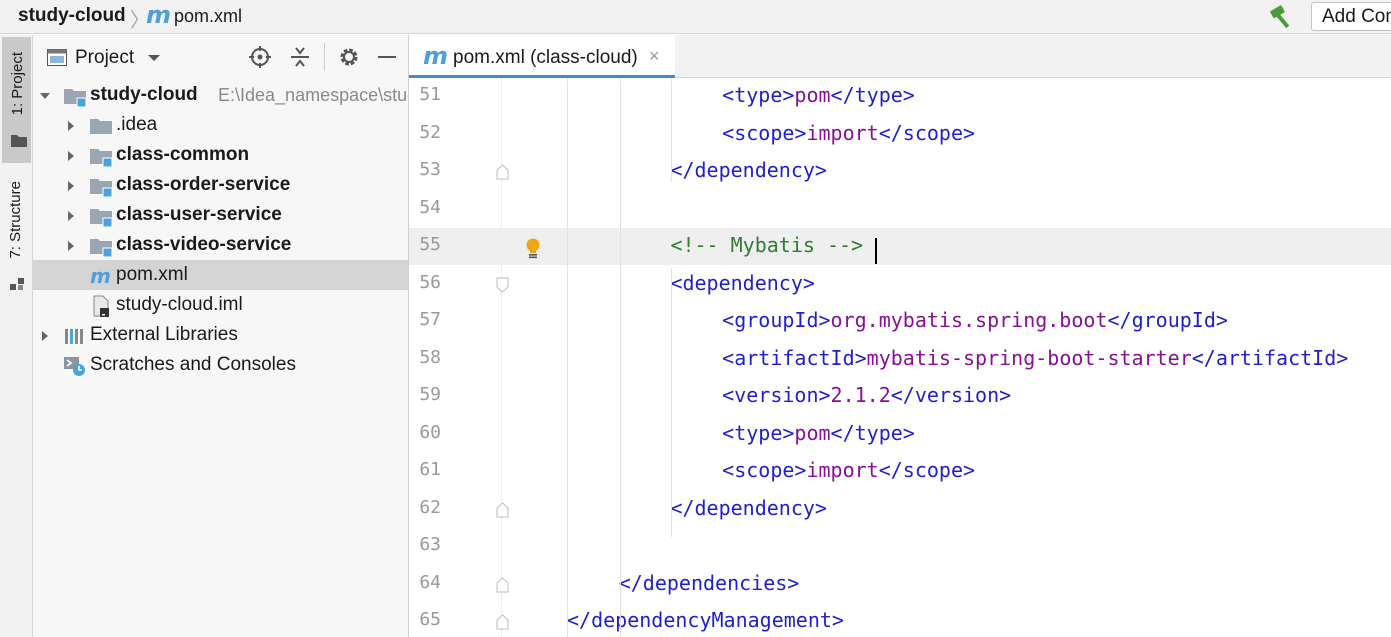  Describe the element at coordinates (179, 304) in the screenshot. I see `tree-item-label: study-cloud.iml` at that location.